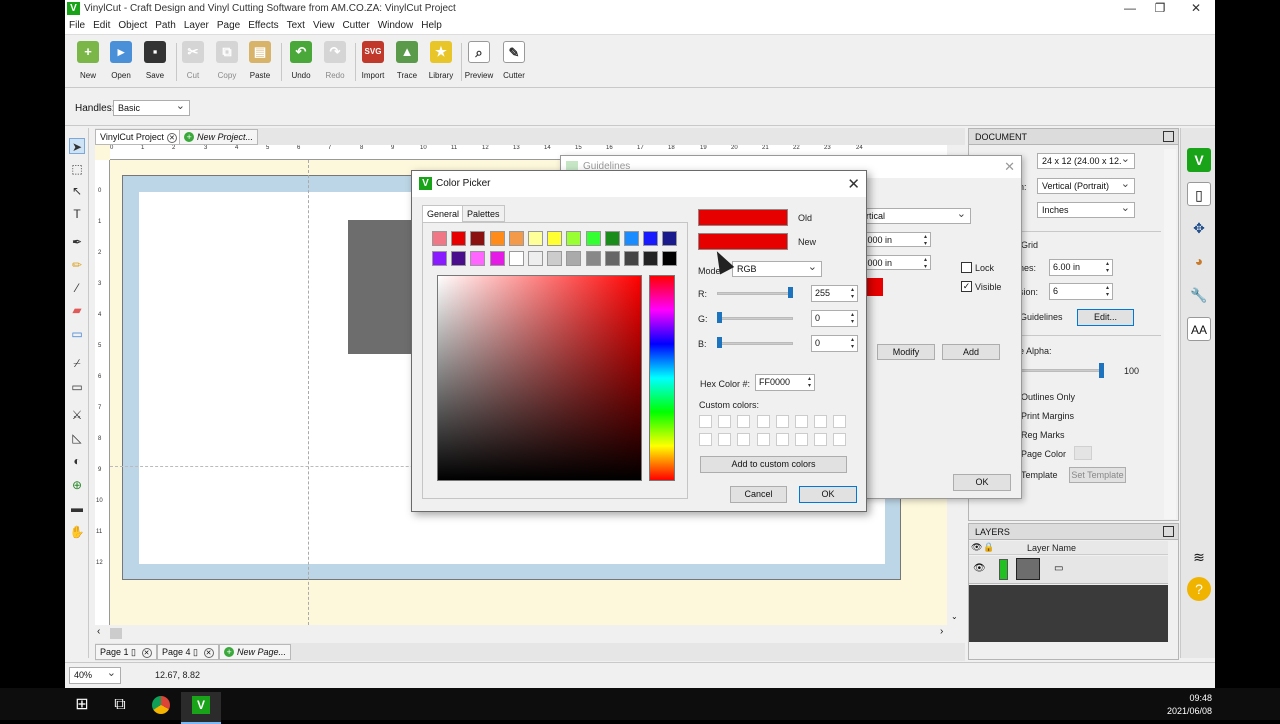 The width and height of the screenshot is (1280, 724). Describe the element at coordinates (77, 415) in the screenshot. I see `knife-icon: ⚔` at that location.